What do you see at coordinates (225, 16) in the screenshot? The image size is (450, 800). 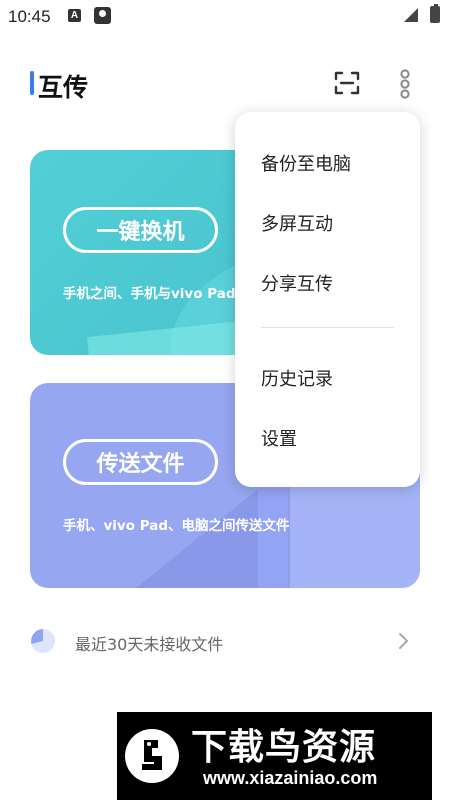 I see `status-bar: 10:45 A` at bounding box center [225, 16].